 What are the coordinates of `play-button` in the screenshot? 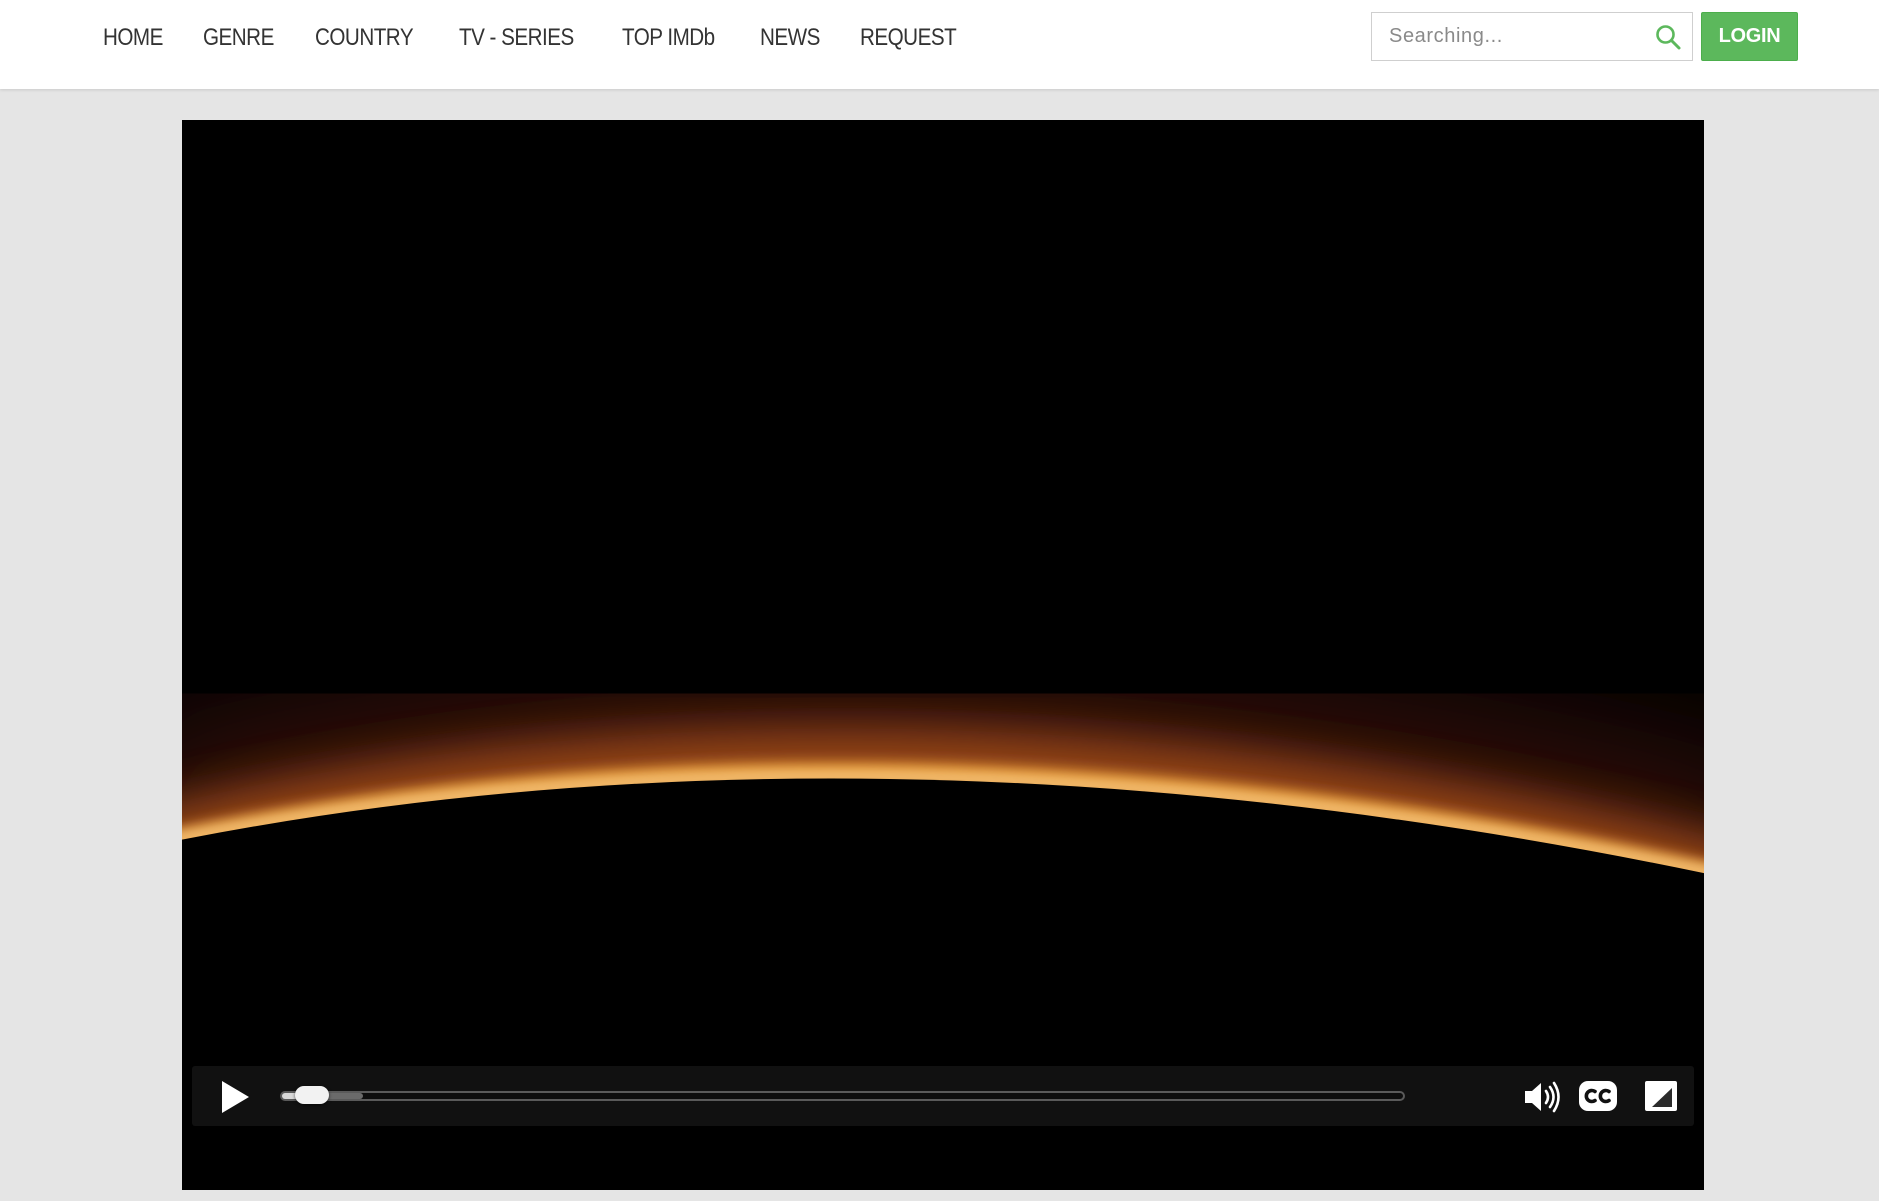 It's located at (234, 1097).